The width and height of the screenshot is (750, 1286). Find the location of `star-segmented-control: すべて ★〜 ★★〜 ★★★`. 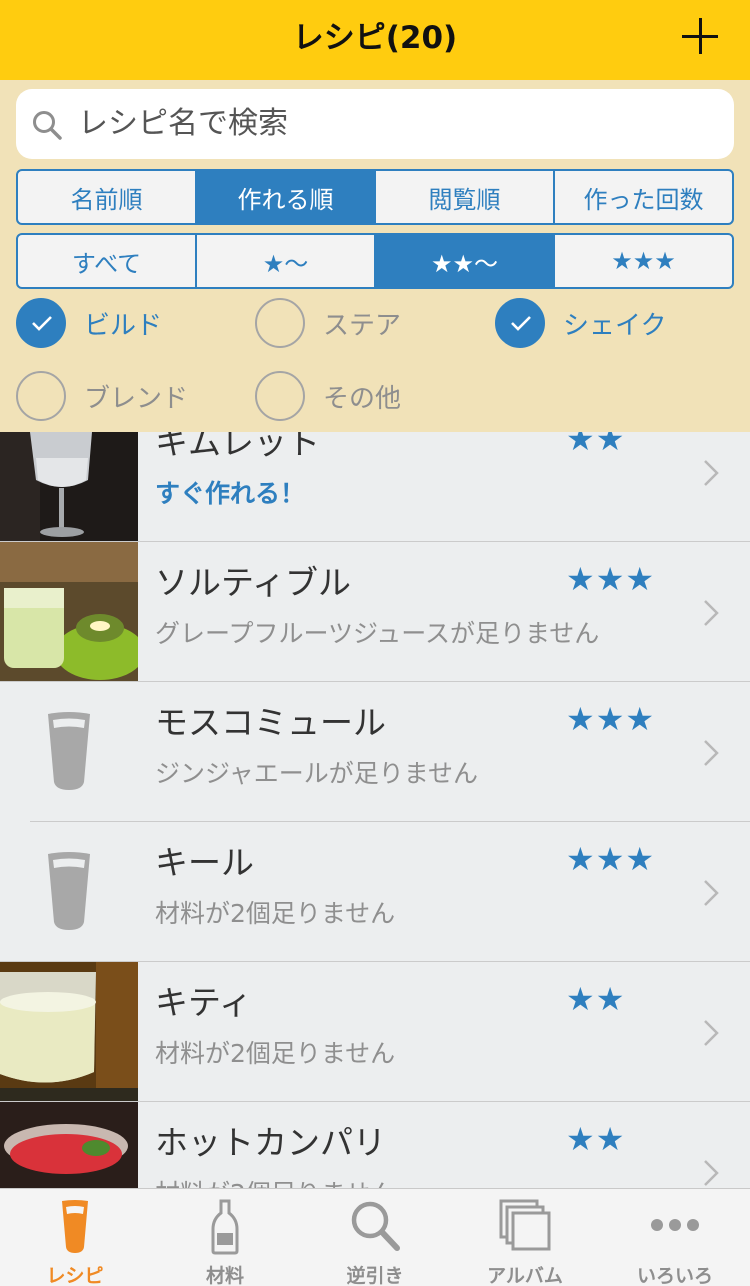

star-segmented-control: すべて ★〜 ★★〜 ★★★ is located at coordinates (375, 261).